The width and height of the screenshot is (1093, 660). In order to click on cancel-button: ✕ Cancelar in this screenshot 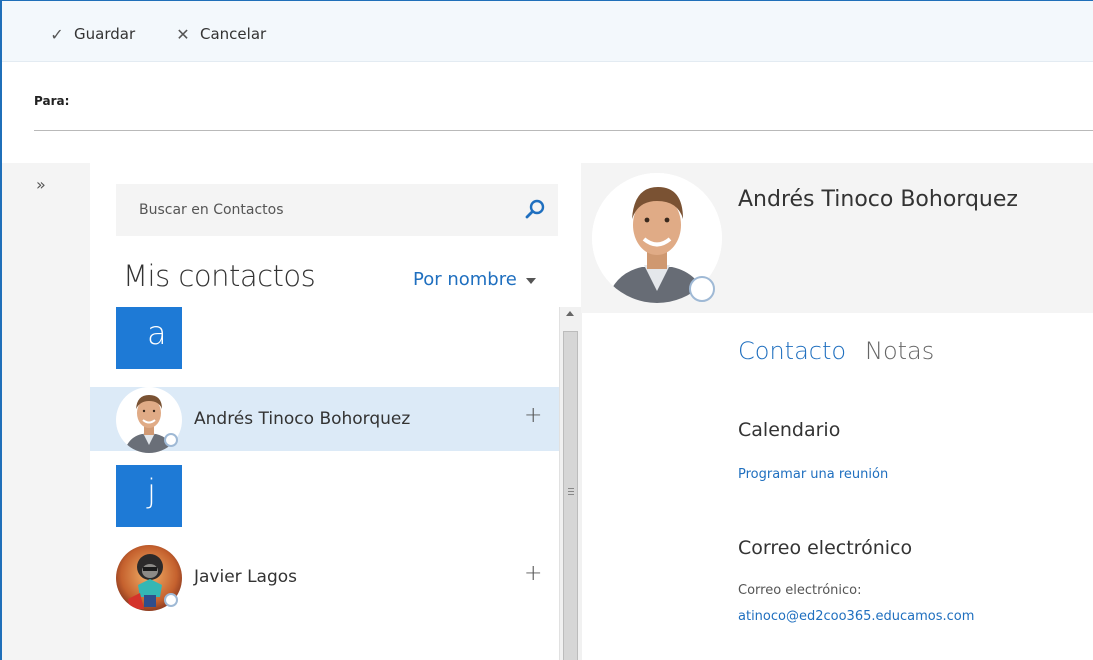, I will do `click(220, 34)`.